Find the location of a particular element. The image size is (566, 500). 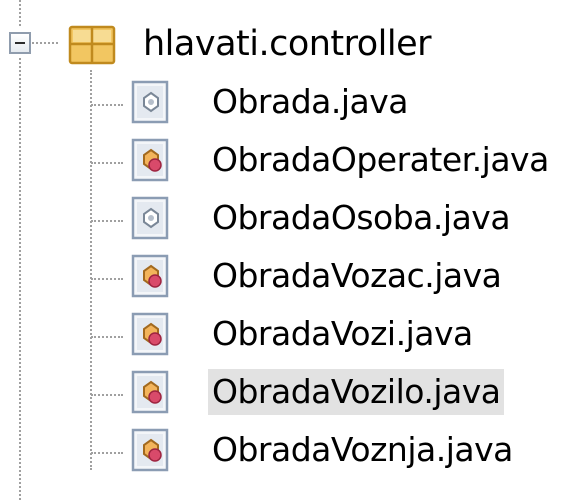

tree-file-row: ObradaOperater.java is located at coordinates (283, 161).